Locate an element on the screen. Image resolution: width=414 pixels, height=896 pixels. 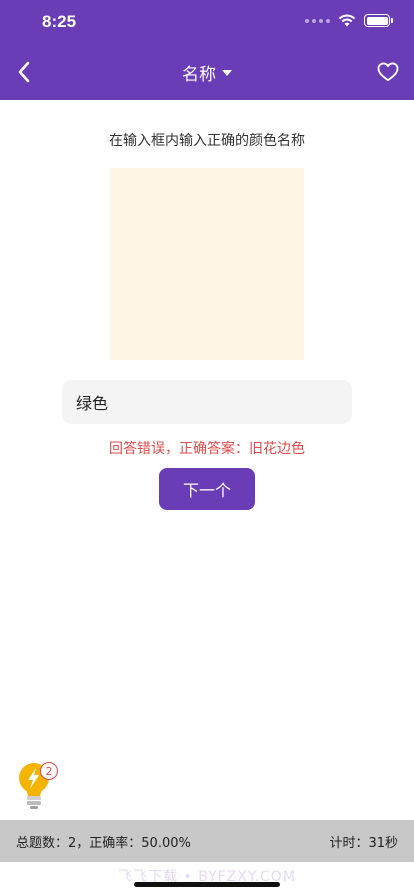
heart-icon is located at coordinates (388, 72).